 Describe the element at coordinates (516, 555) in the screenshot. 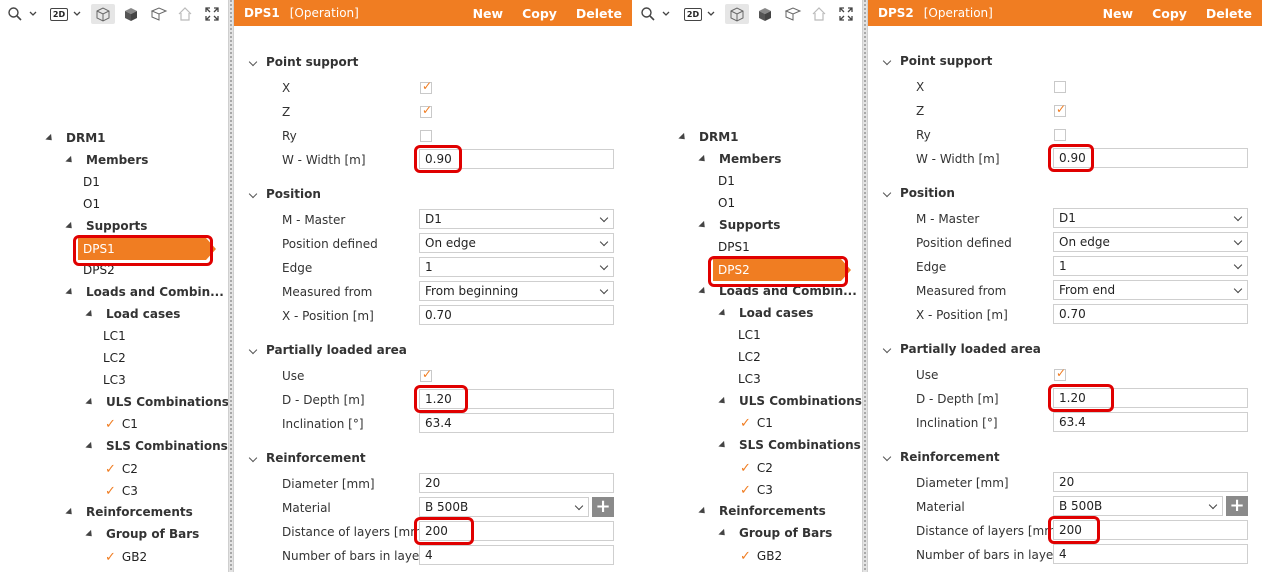

I see `number-of-bars-input: 4` at that location.